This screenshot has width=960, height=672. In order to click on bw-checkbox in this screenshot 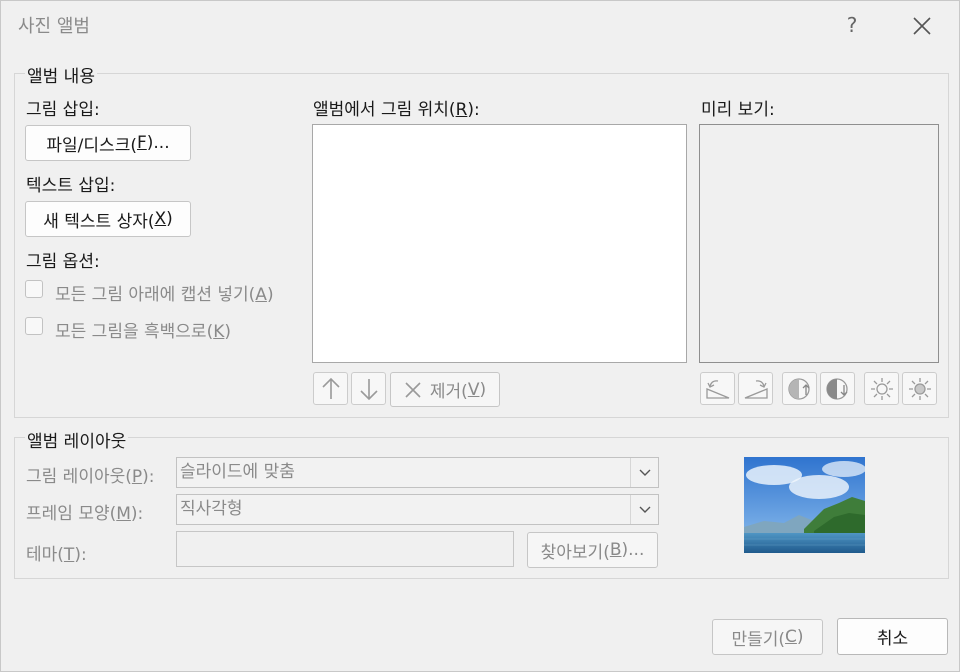, I will do `click(34, 326)`.